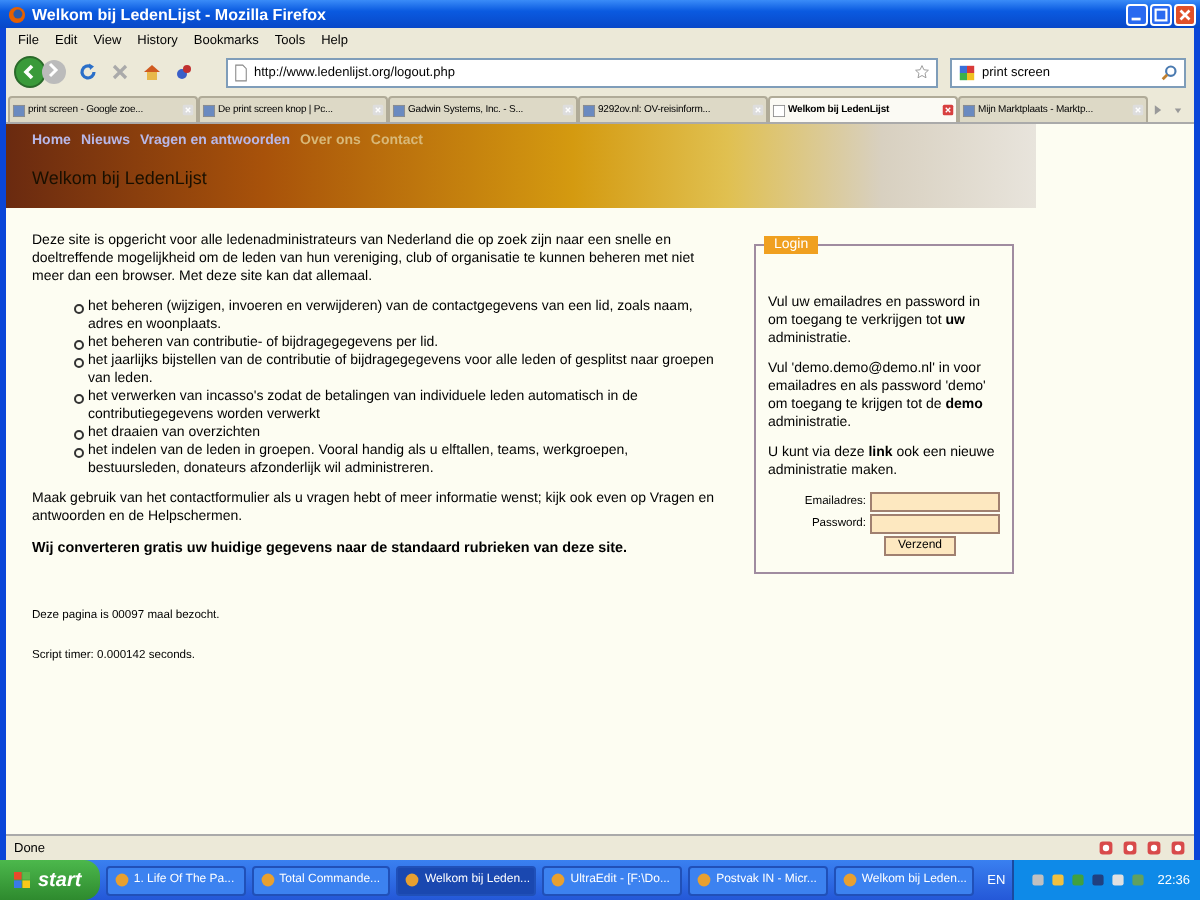 Image resolution: width=1200 pixels, height=900 pixels. I want to click on page-icon, so click(241, 72).